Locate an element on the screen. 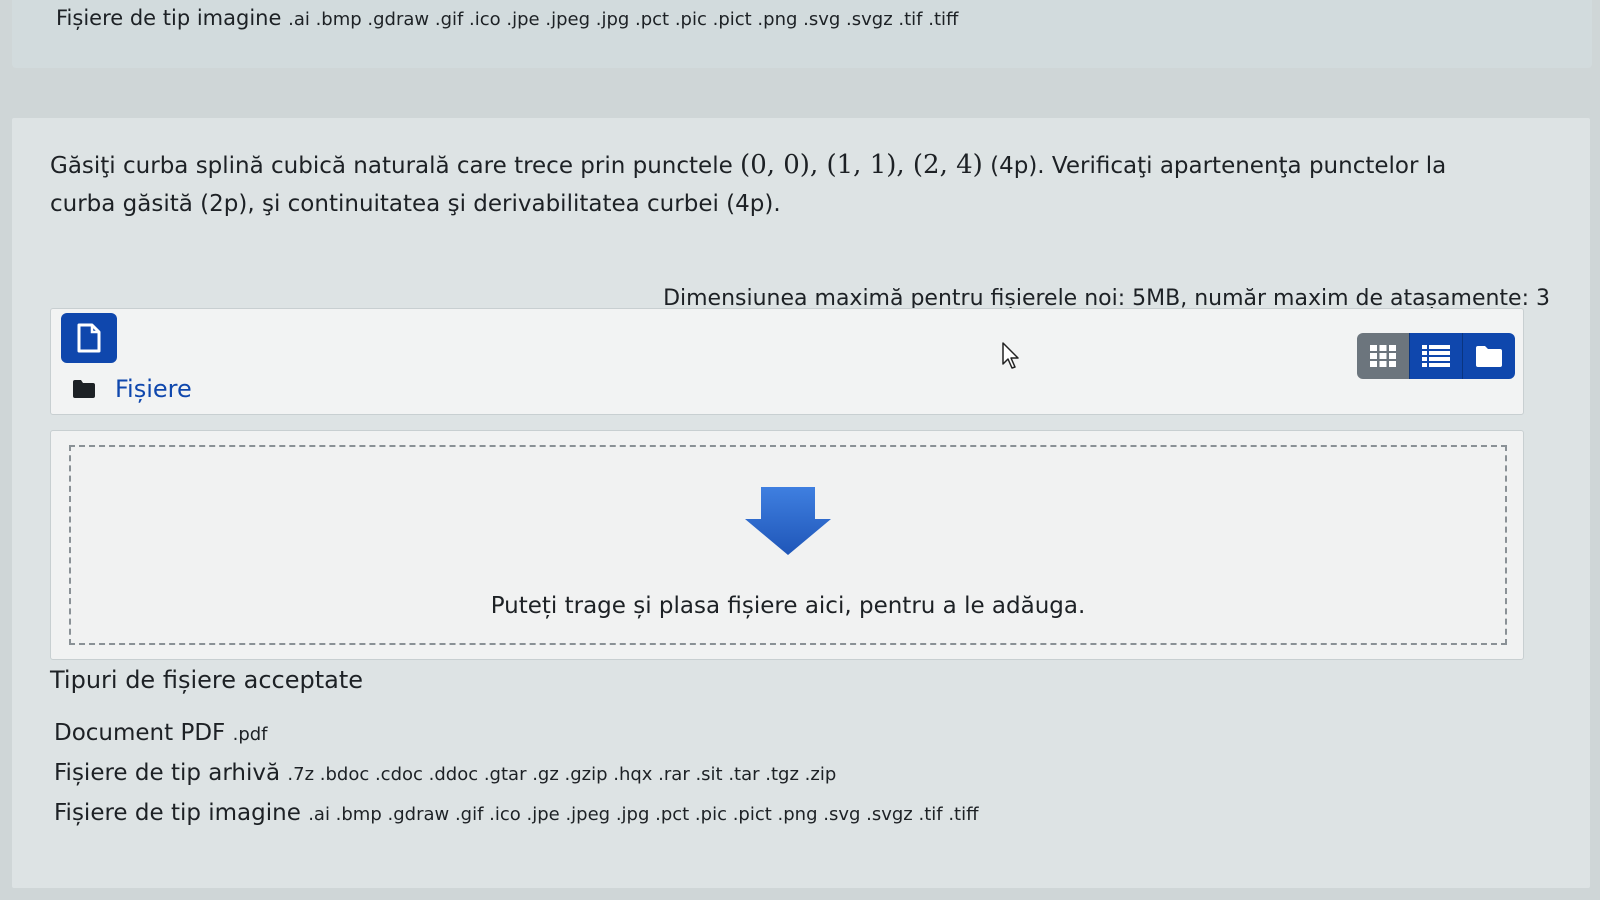 This screenshot has height=900, width=1600. file-manager-toolbar: Fișiere is located at coordinates (787, 361).